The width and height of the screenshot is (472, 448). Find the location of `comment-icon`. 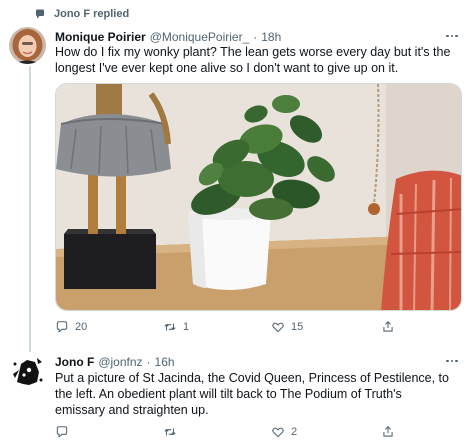

comment-icon is located at coordinates (40, 14).